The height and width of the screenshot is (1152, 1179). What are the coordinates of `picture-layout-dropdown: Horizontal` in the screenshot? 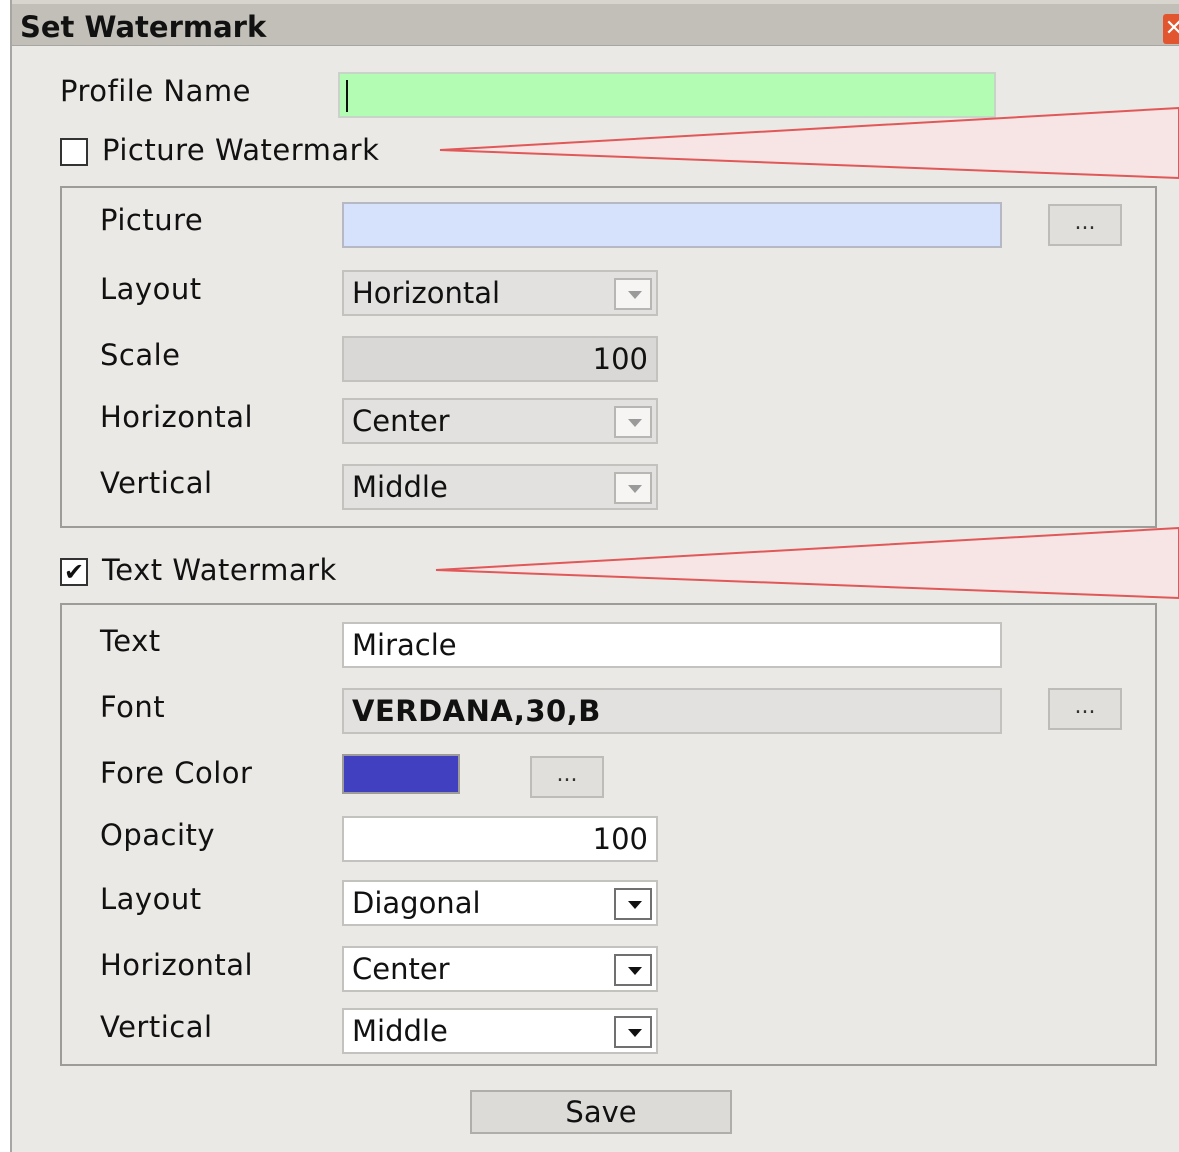 It's located at (500, 293).